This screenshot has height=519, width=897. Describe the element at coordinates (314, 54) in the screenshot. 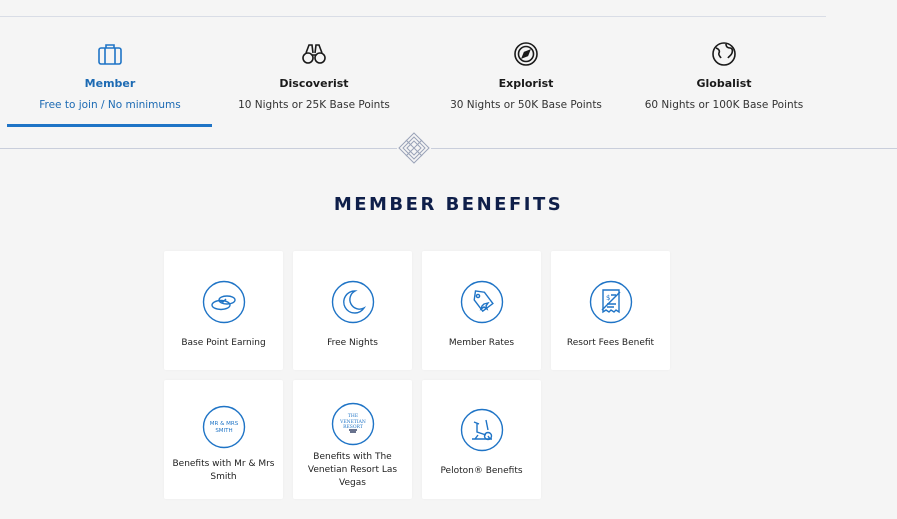

I see `binoculars-icon` at that location.